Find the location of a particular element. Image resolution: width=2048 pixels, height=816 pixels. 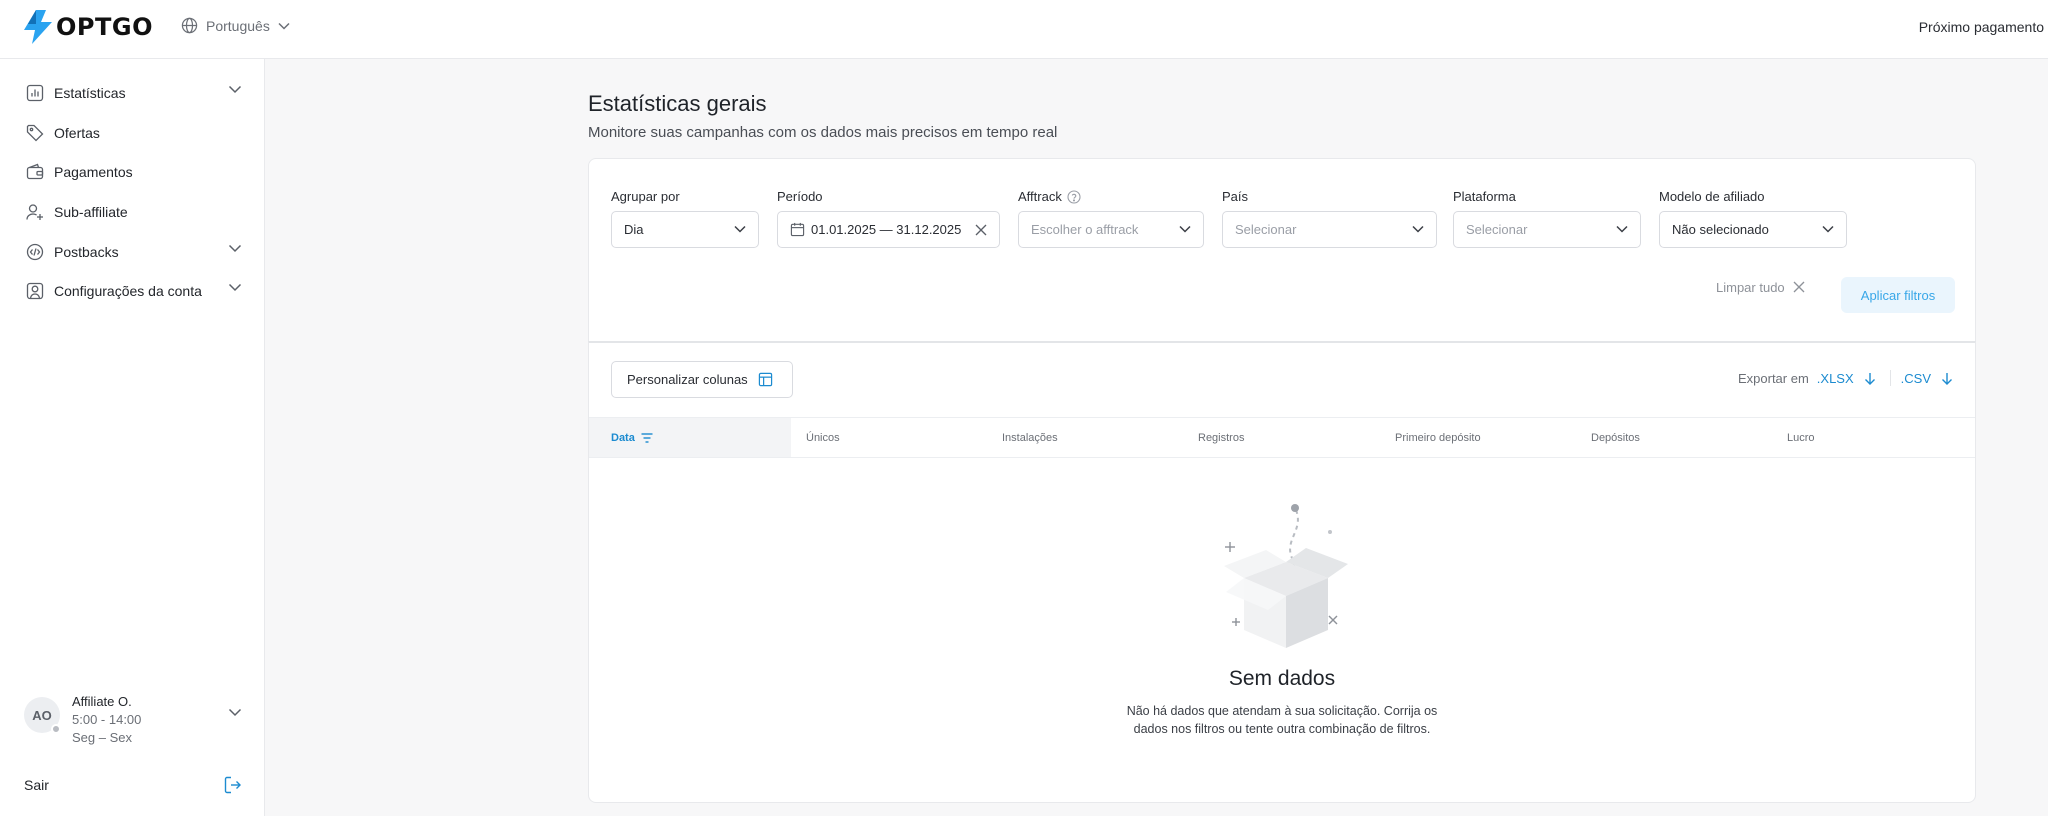

sidebar-item-sub-affiliate: Sub-affiliate is located at coordinates (133, 212).